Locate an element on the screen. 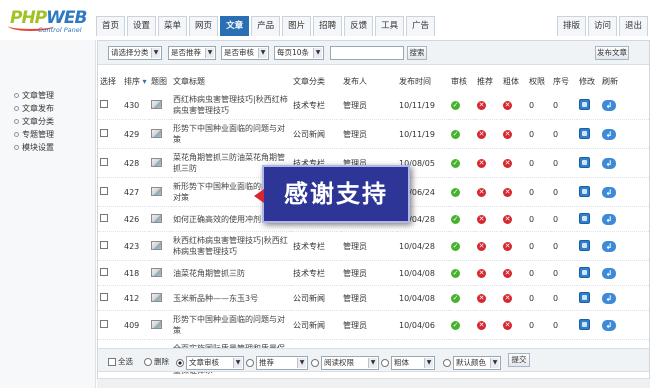 This screenshot has height=388, width=650. select-all: 全选 is located at coordinates (120, 361).